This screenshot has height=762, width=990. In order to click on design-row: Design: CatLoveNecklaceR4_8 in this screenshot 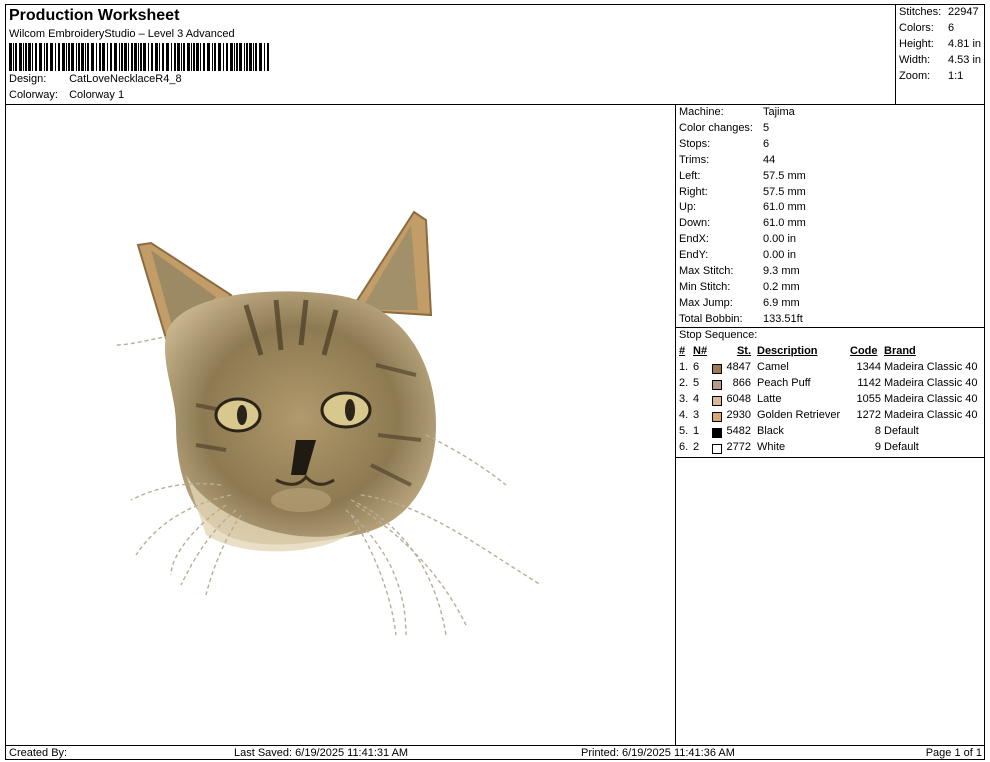, I will do `click(95, 79)`.